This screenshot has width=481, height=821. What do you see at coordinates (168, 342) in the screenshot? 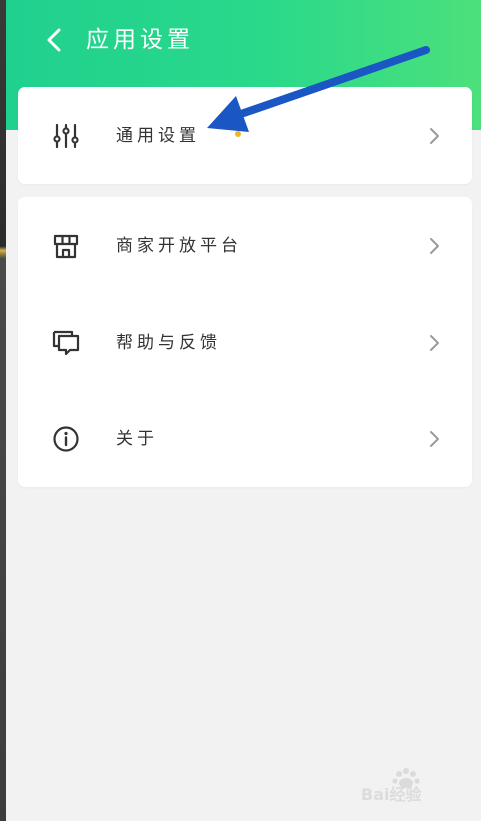
I see `menu-item-label: 帮助与反馈` at bounding box center [168, 342].